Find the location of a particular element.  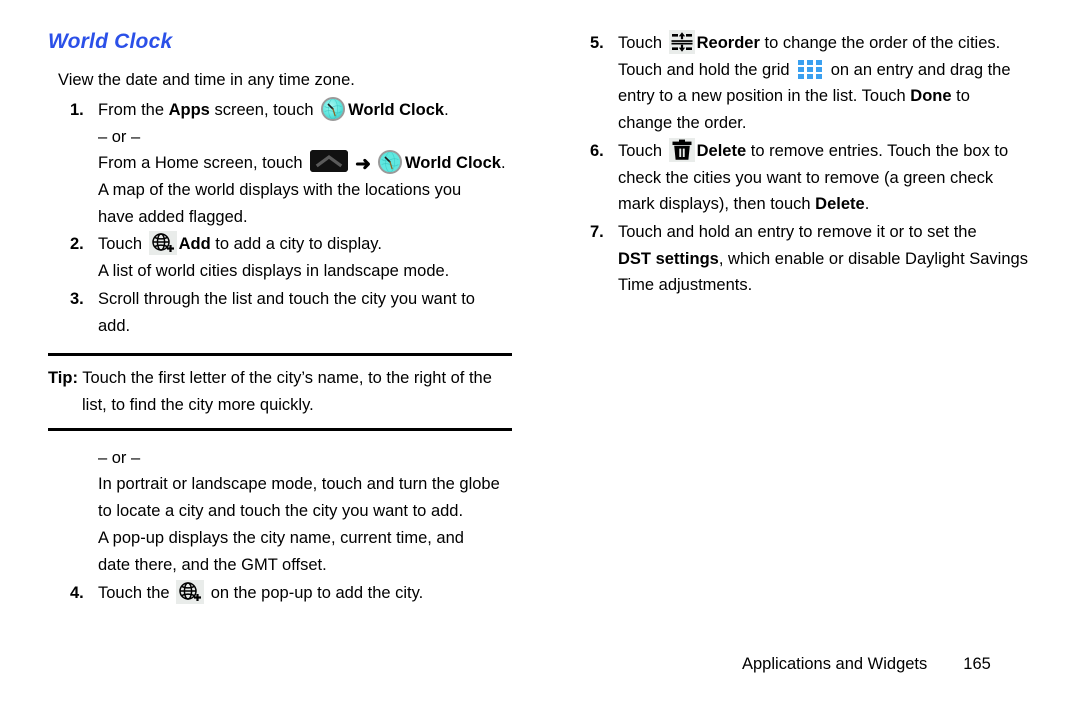

text-fragment: to remove entries. Touch the box to is located at coordinates (877, 150).